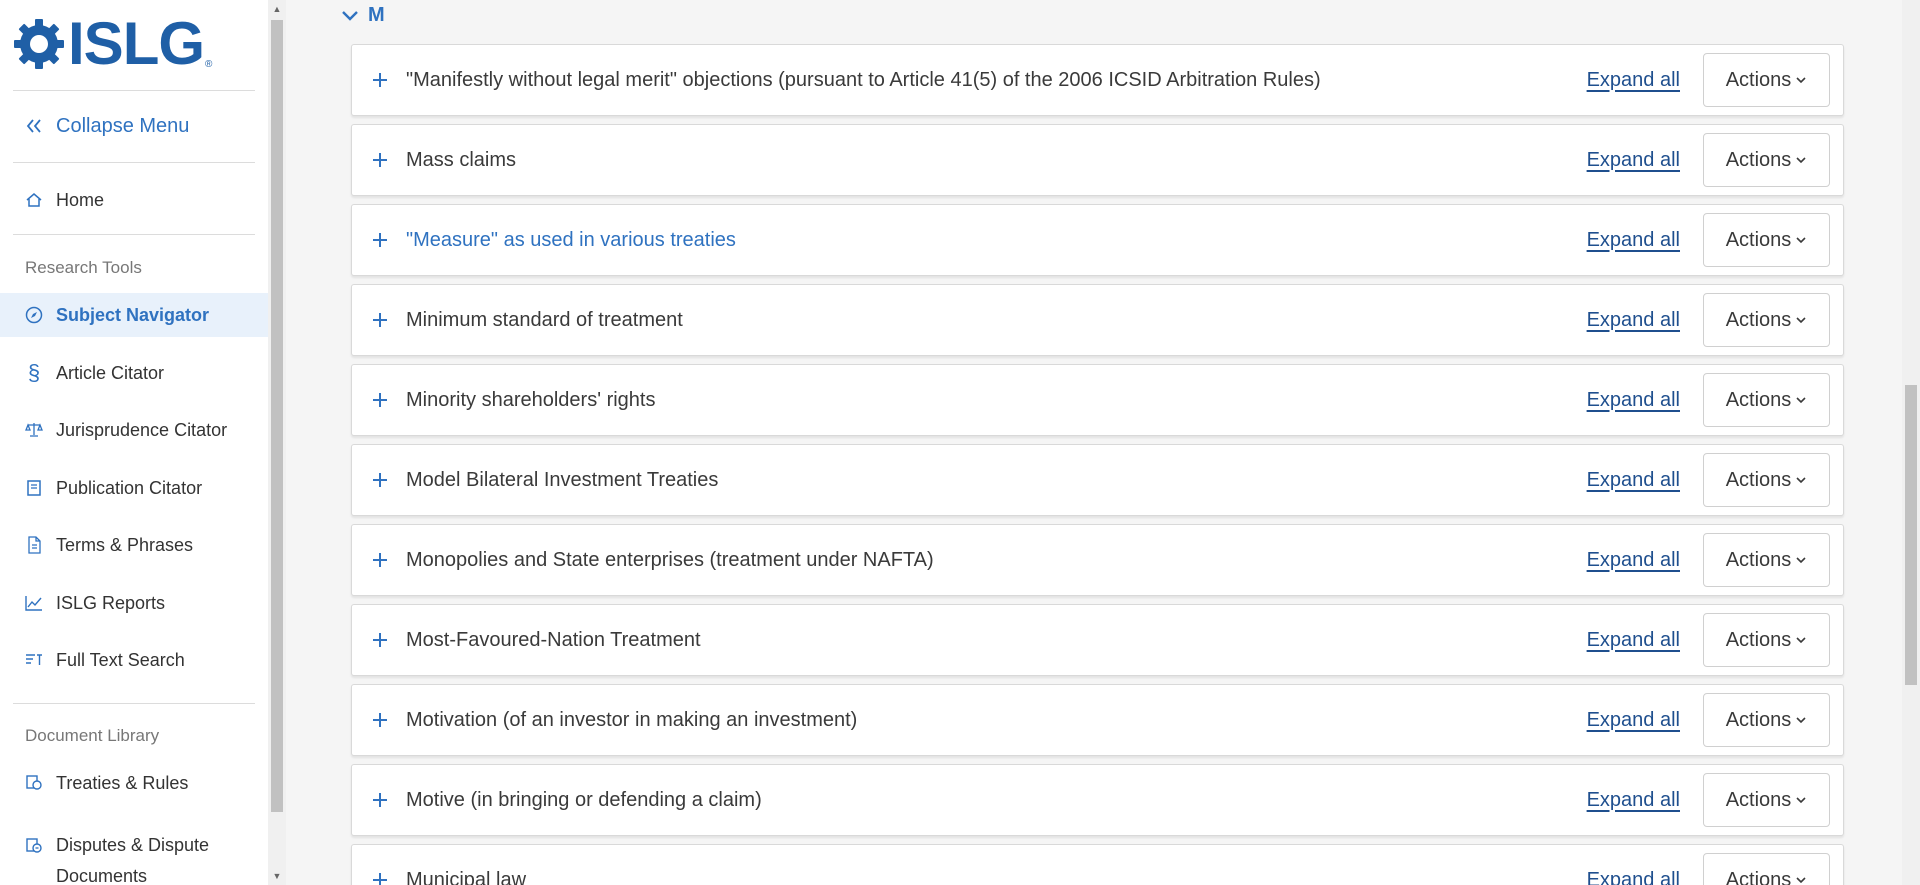 The width and height of the screenshot is (1920, 885). What do you see at coordinates (1097, 864) in the screenshot?
I see `subject-row: Municipal law Expand all Actions` at bounding box center [1097, 864].